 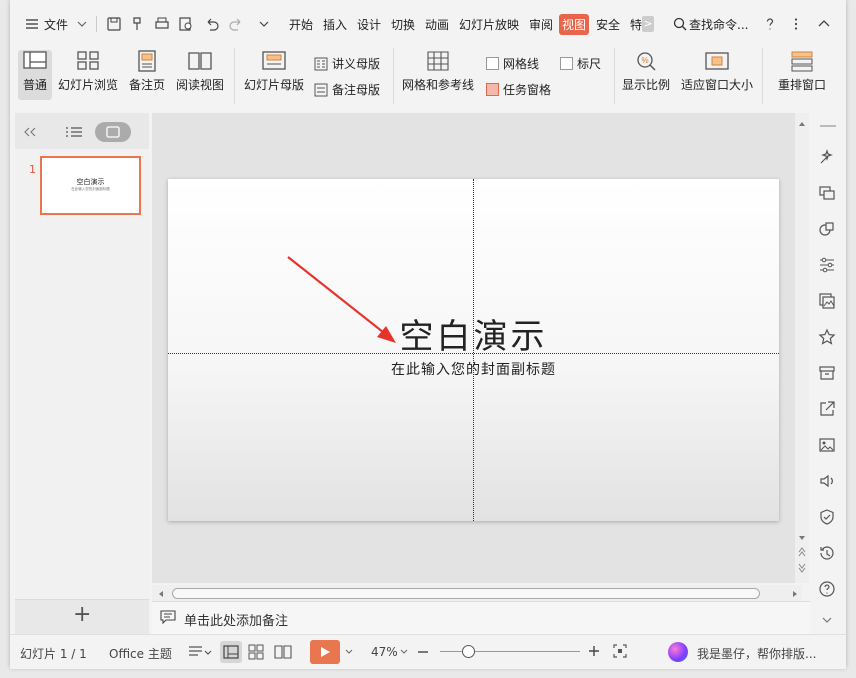 I want to click on more-options-icon, so click(x=796, y=24).